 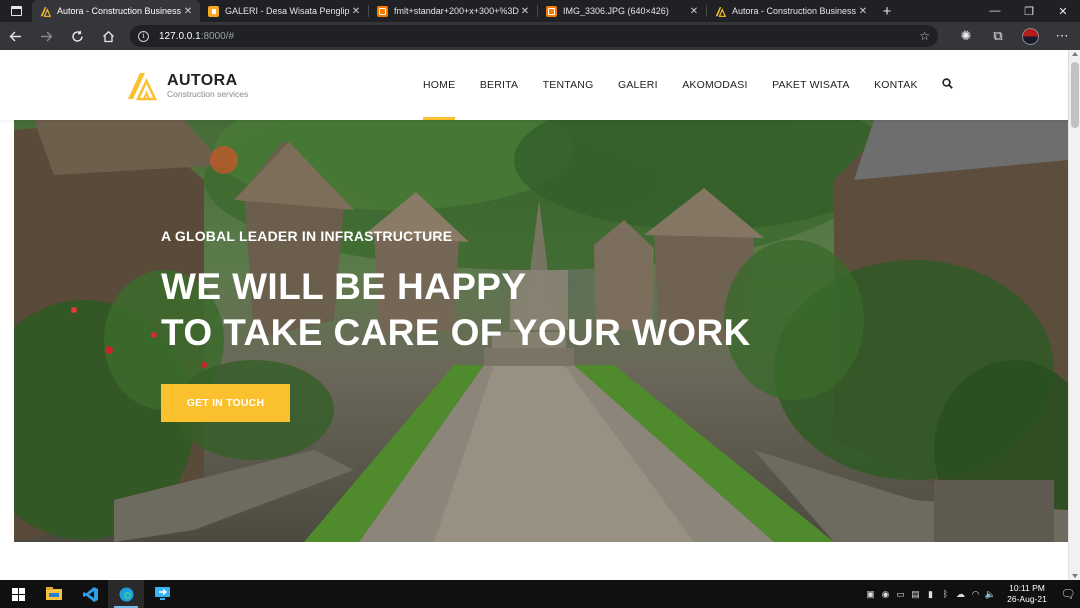 I want to click on clock-time: 10:11 PM, so click(x=1027, y=588).